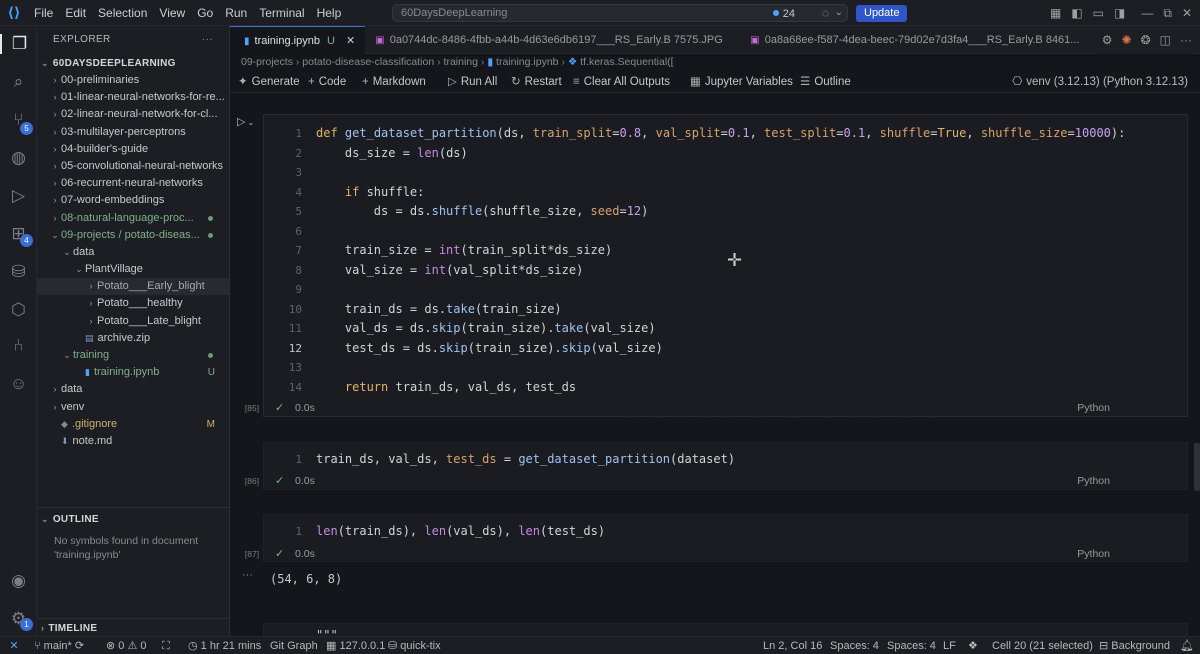  What do you see at coordinates (166, 645) in the screenshot?
I see `run-icon: ⛶` at bounding box center [166, 645].